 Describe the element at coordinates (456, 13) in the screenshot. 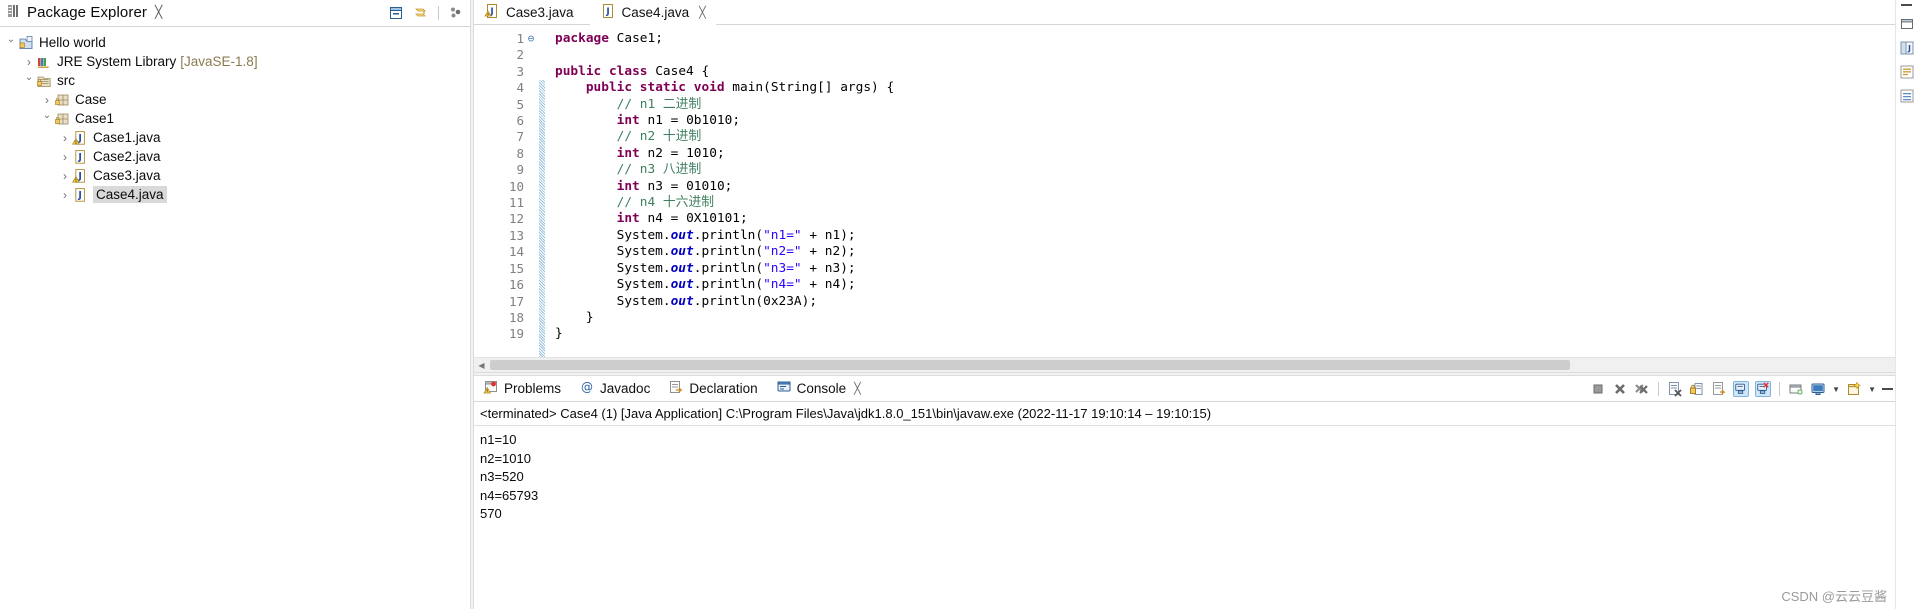

I see `view-menu-icon` at that location.